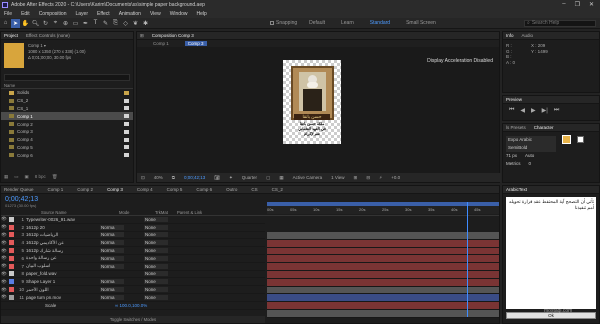 Image resolution: width=600 pixels, height=324 pixels. Describe the element at coordinates (61, 243) in the screenshot. I see `layer-name: 1612p عن الأكاديمي` at that location.